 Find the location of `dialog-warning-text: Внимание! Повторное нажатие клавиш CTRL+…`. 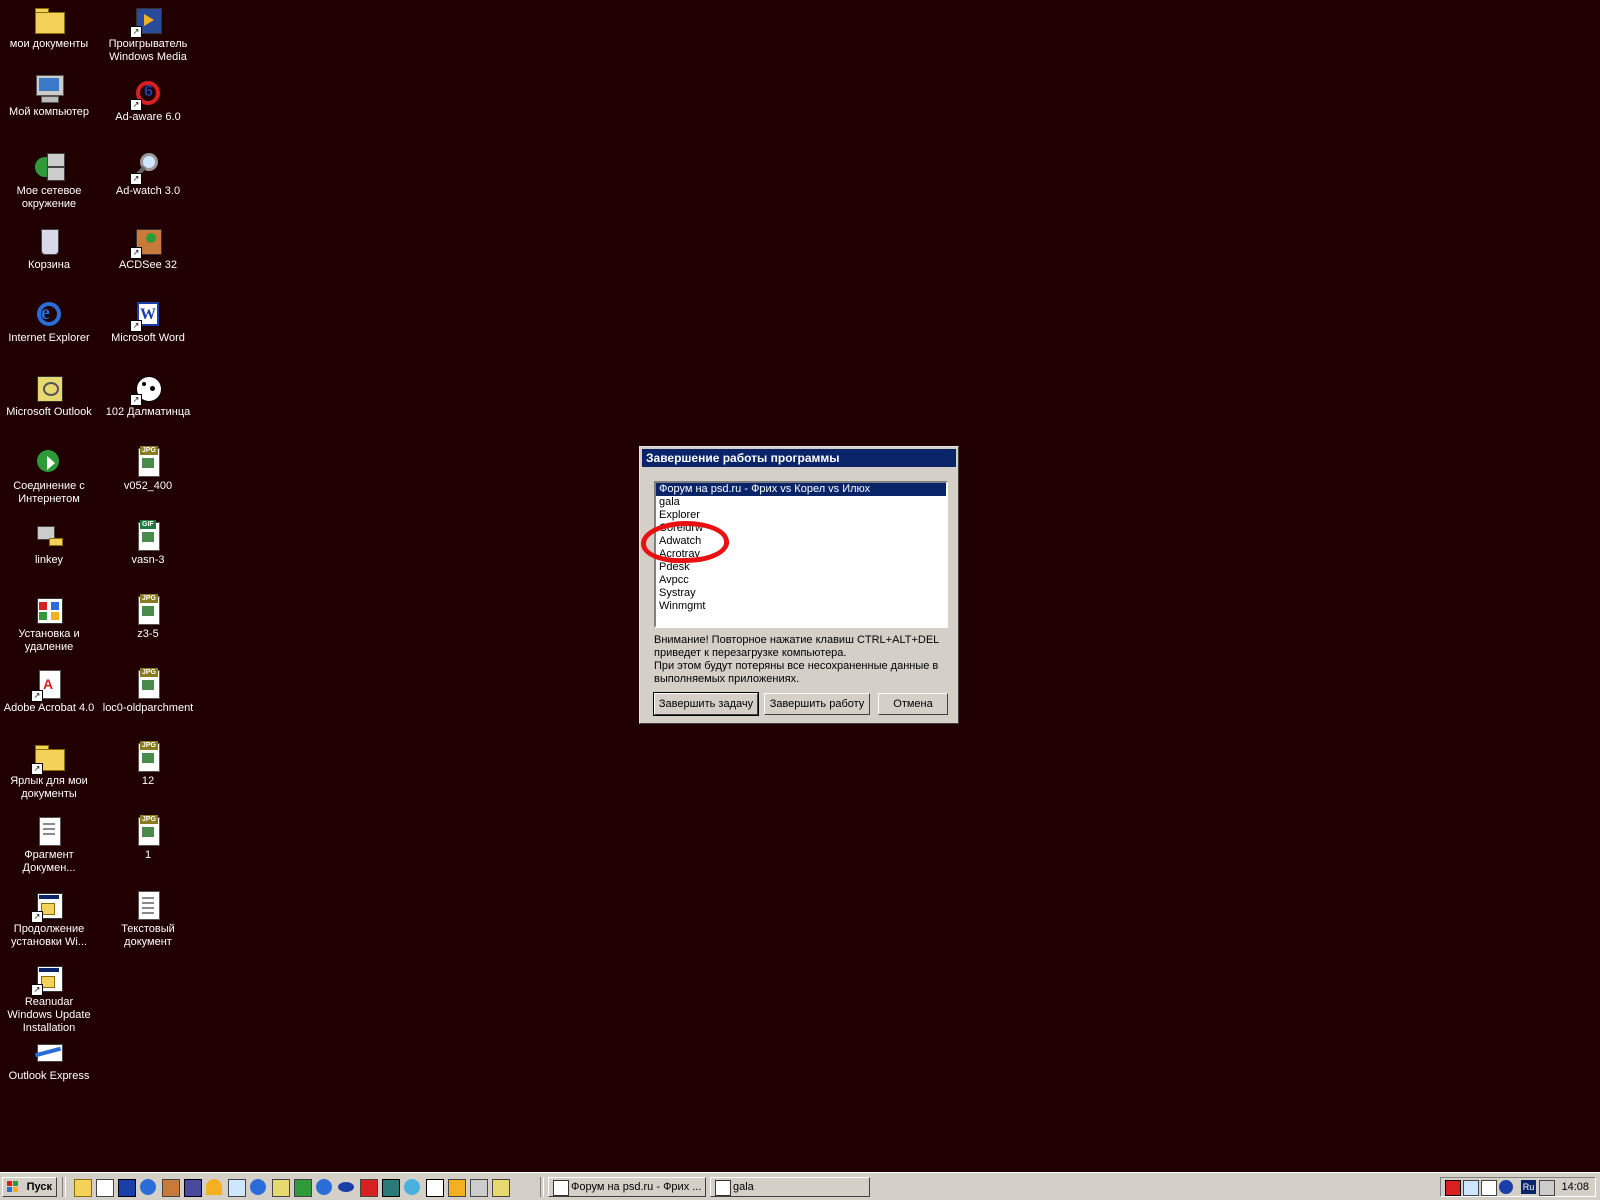

dialog-warning-text: Внимание! Повторное нажатие клавиш CTRL+… is located at coordinates (802, 660).